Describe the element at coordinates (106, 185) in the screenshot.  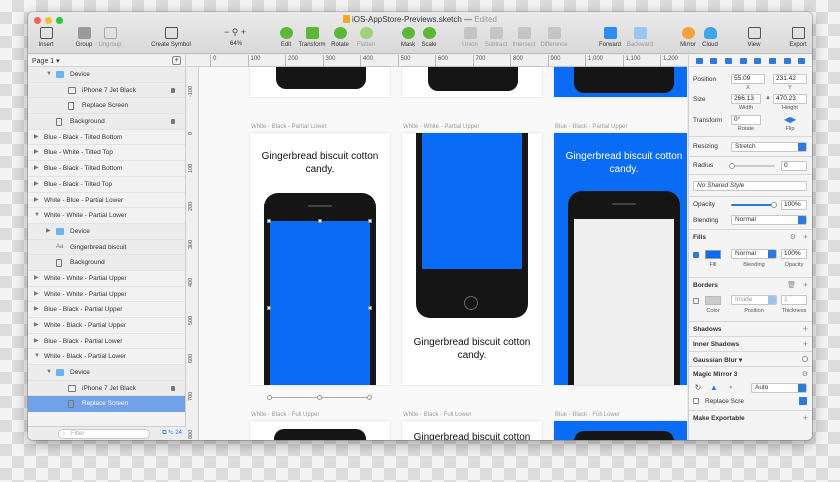
I see `layer-row: ▶ Blue - Black - Tilted Top` at that location.